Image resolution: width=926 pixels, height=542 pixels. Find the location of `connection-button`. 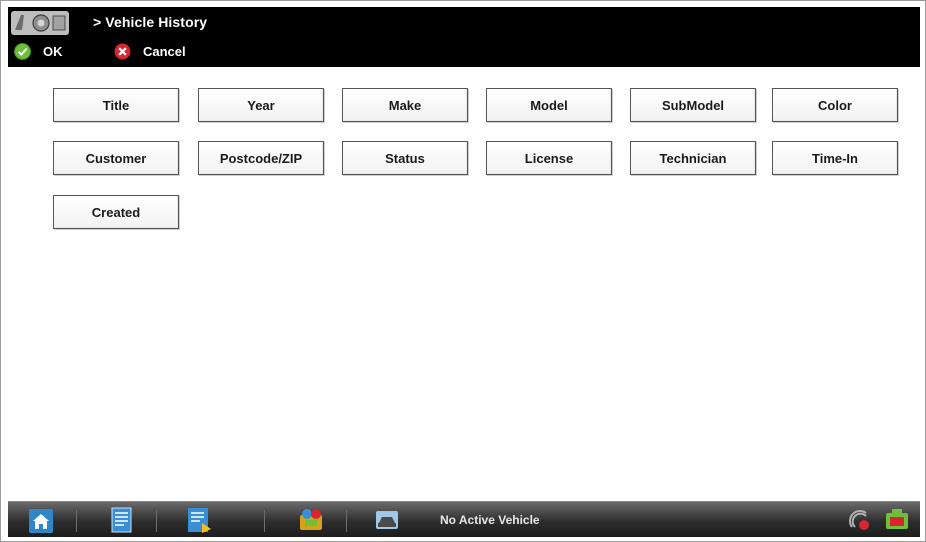

connection-button is located at coordinates (859, 520).